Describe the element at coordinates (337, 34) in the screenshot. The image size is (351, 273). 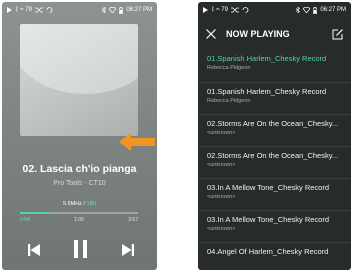
I see `edit-icon` at that location.